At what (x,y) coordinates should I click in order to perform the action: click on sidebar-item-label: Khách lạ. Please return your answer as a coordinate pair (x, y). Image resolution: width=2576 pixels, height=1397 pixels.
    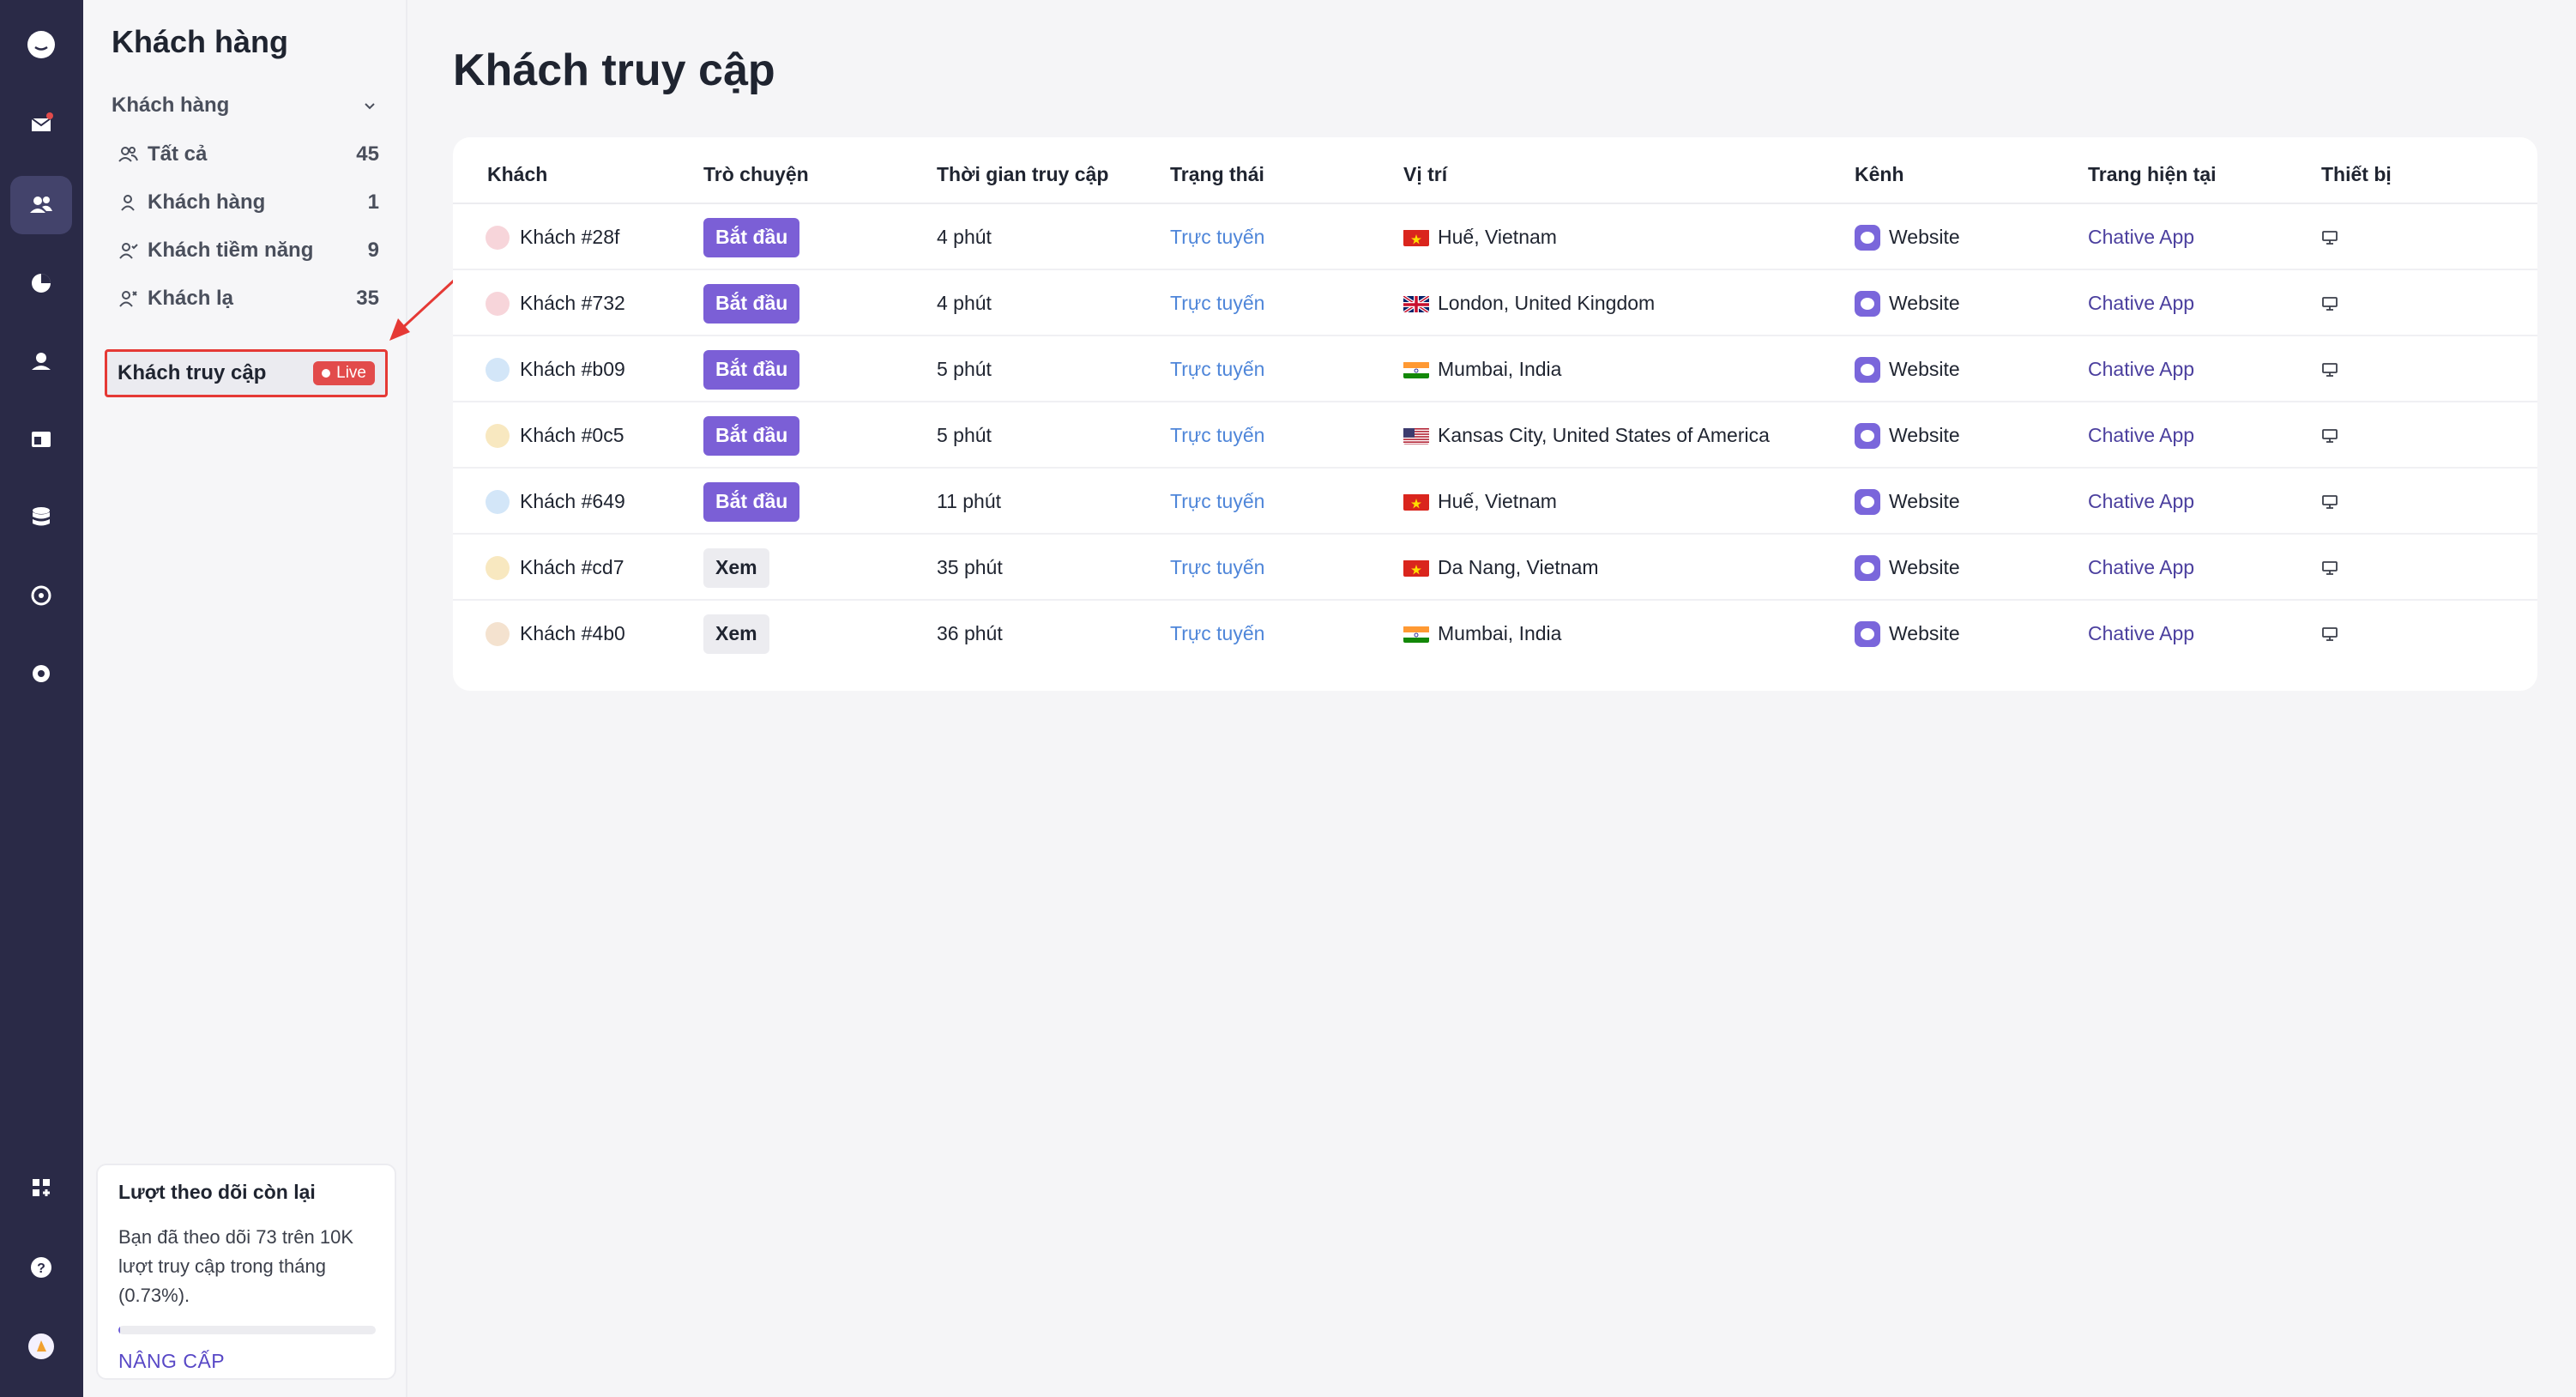
    Looking at the image, I should click on (191, 298).